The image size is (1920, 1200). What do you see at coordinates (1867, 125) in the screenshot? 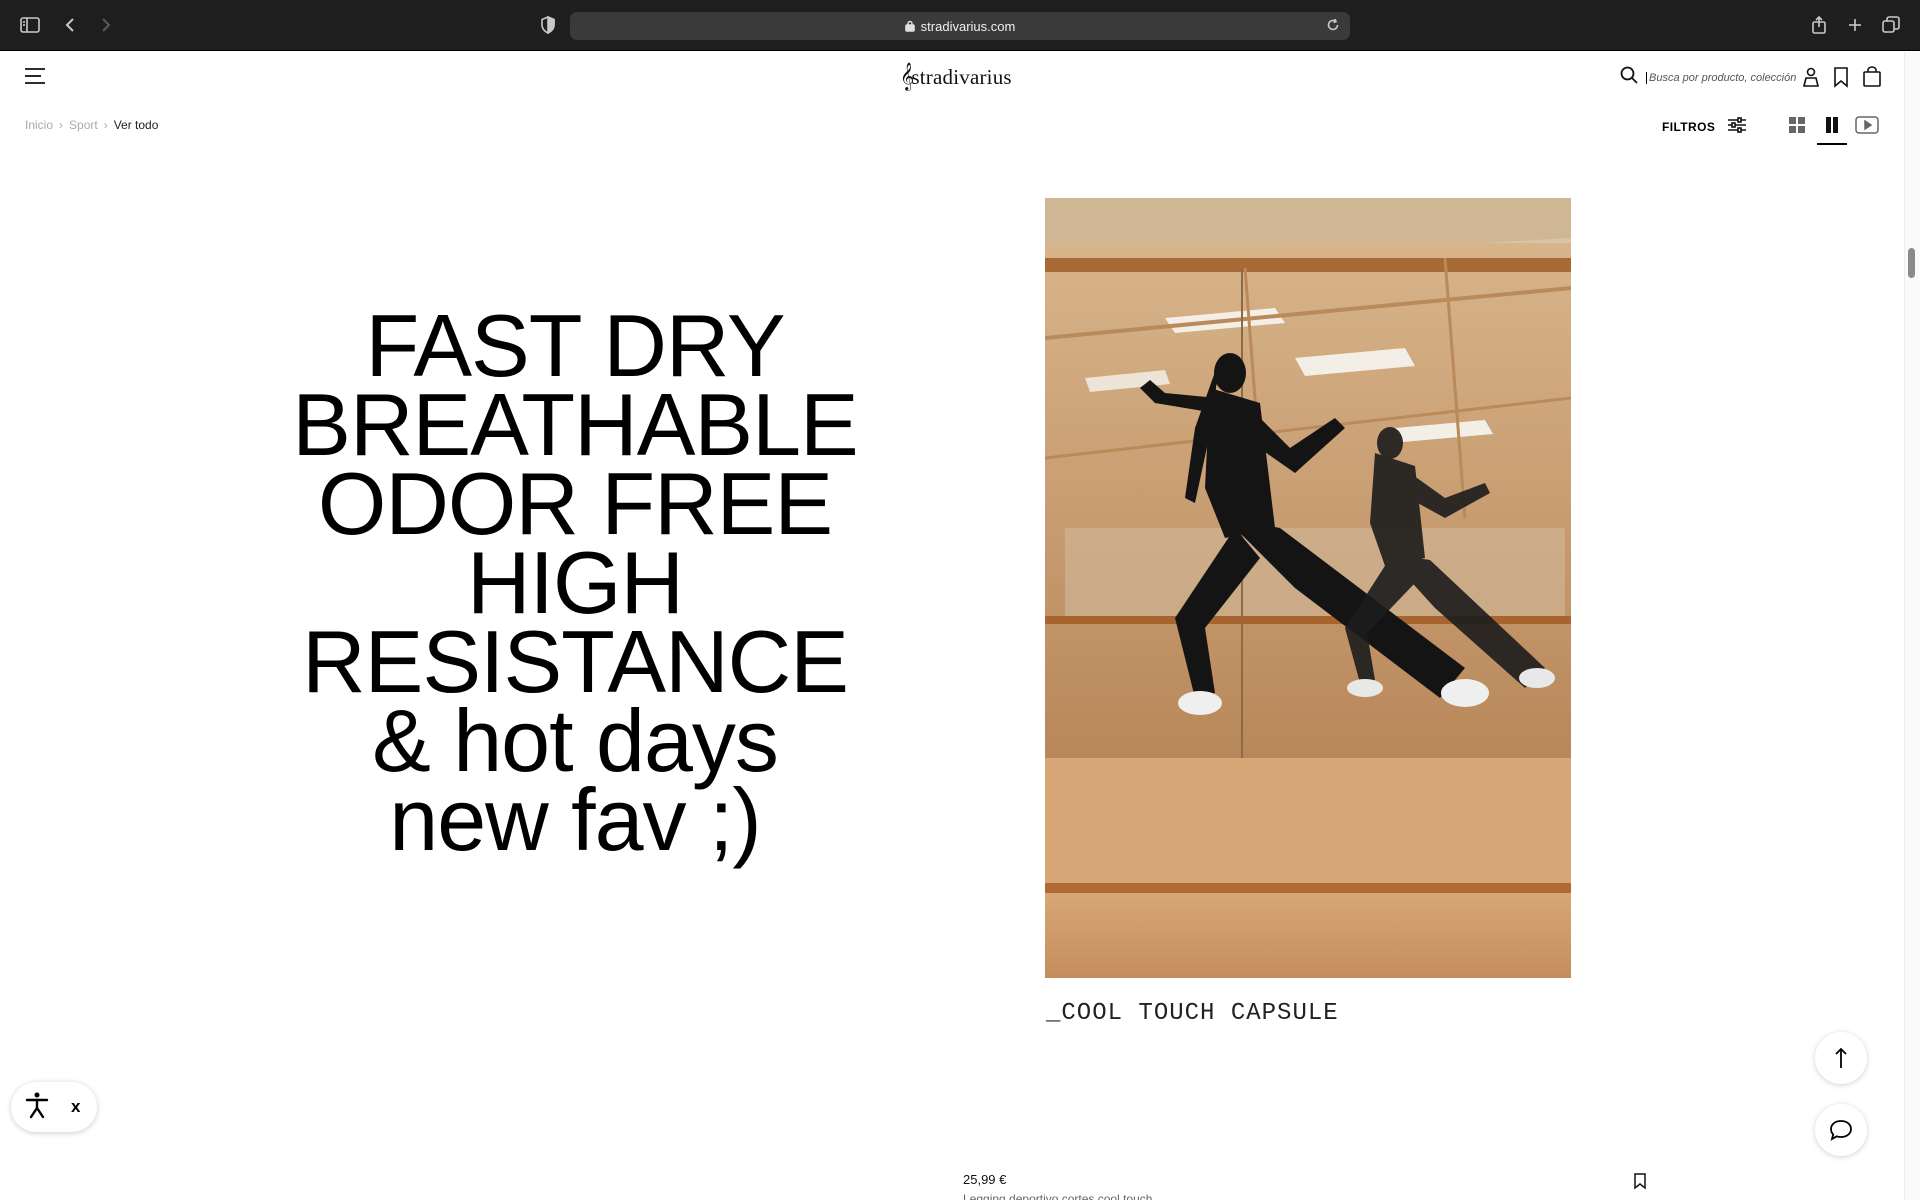
I see `video-view-icon` at bounding box center [1867, 125].